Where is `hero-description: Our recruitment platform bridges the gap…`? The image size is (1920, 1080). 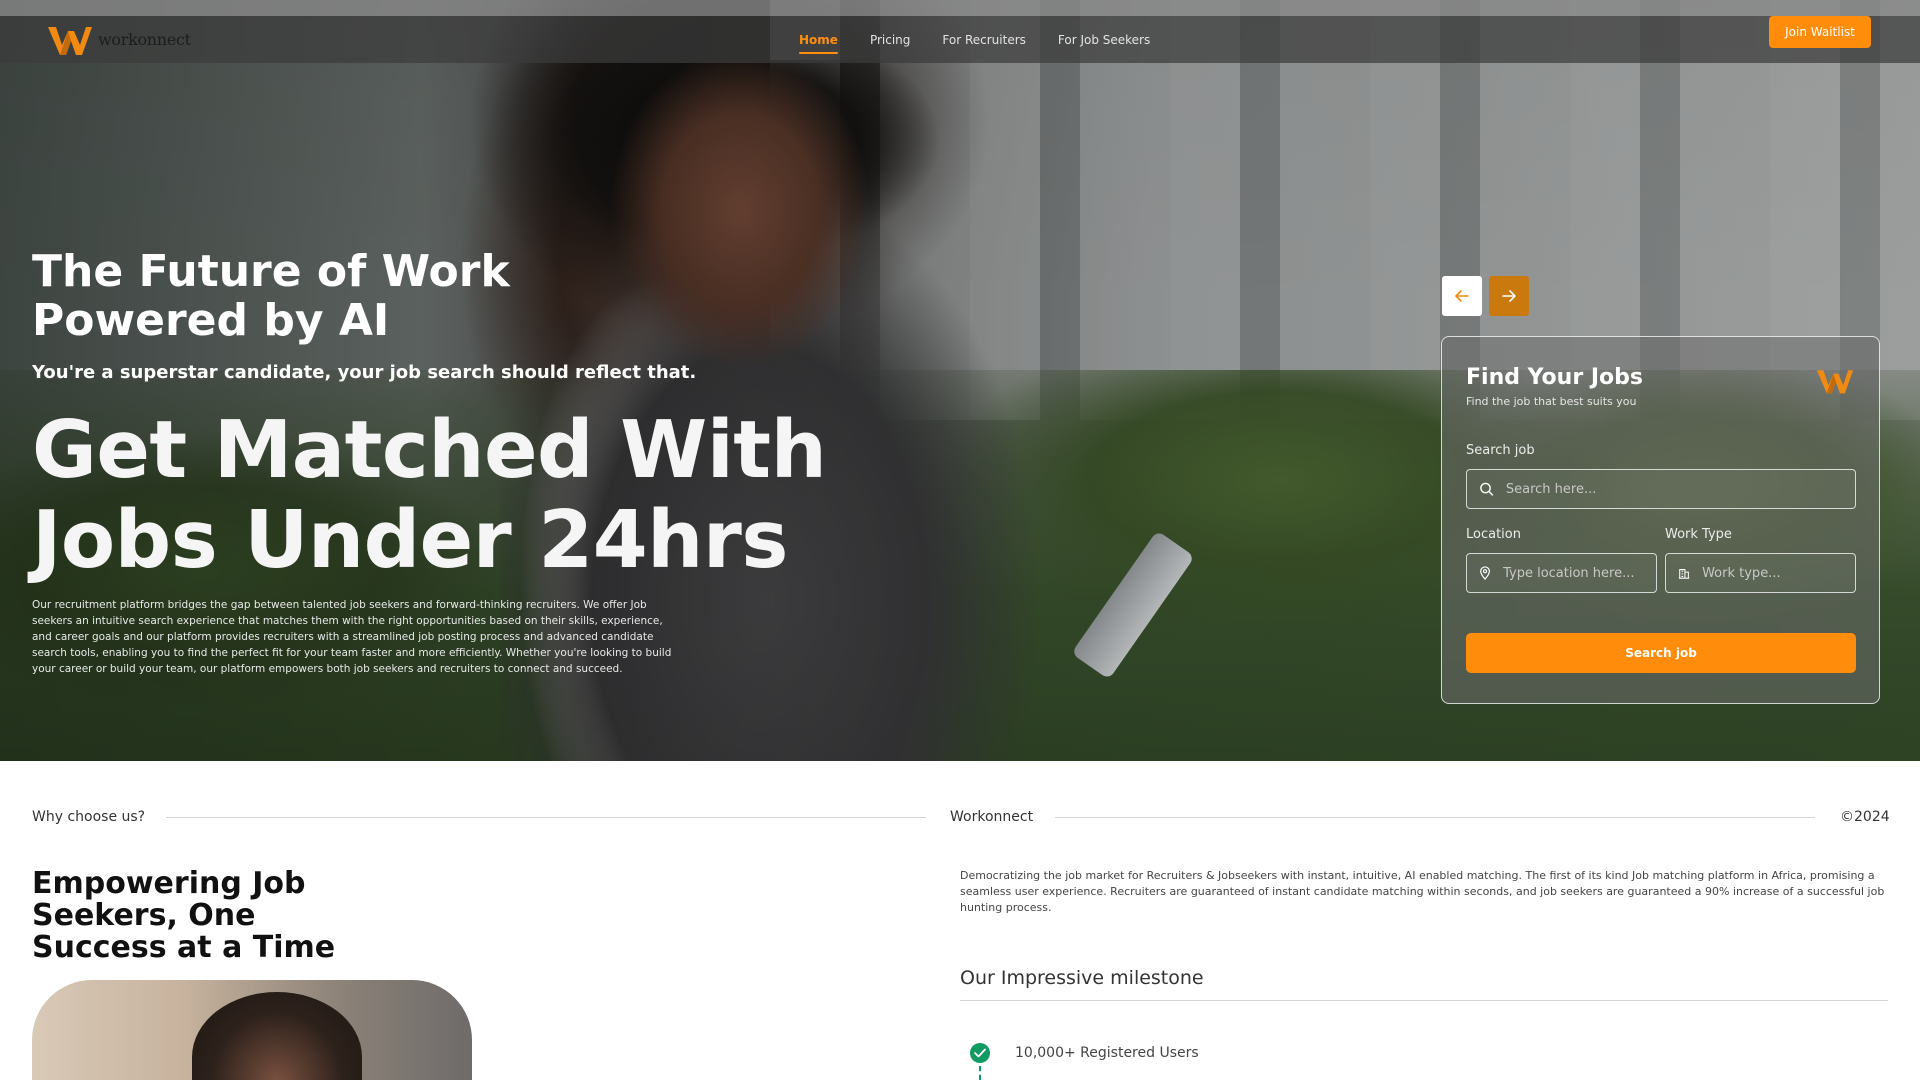 hero-description: Our recruitment platform bridges the gap… is located at coordinates (352, 637).